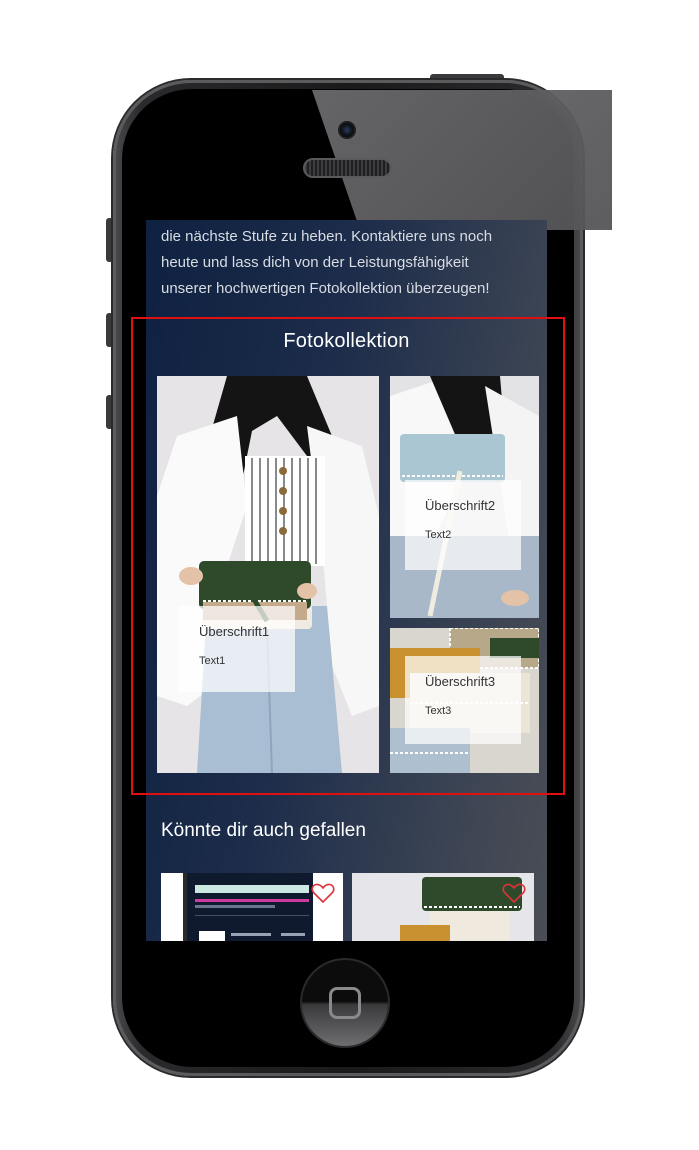 Image resolution: width=699 pixels, height=1150 pixels. What do you see at coordinates (109, 412) in the screenshot?
I see `volume-down-button` at bounding box center [109, 412].